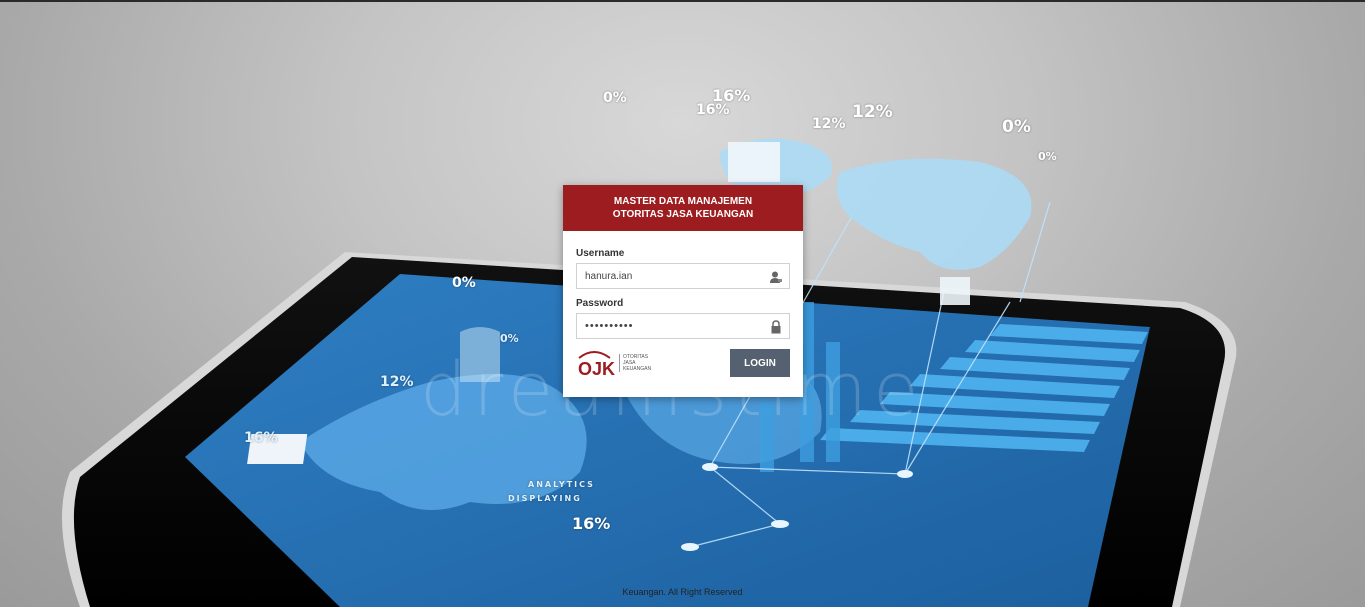 This screenshot has width=1365, height=607. Describe the element at coordinates (561, 484) in the screenshot. I see `tablet-caption: ANALYTICS` at that location.